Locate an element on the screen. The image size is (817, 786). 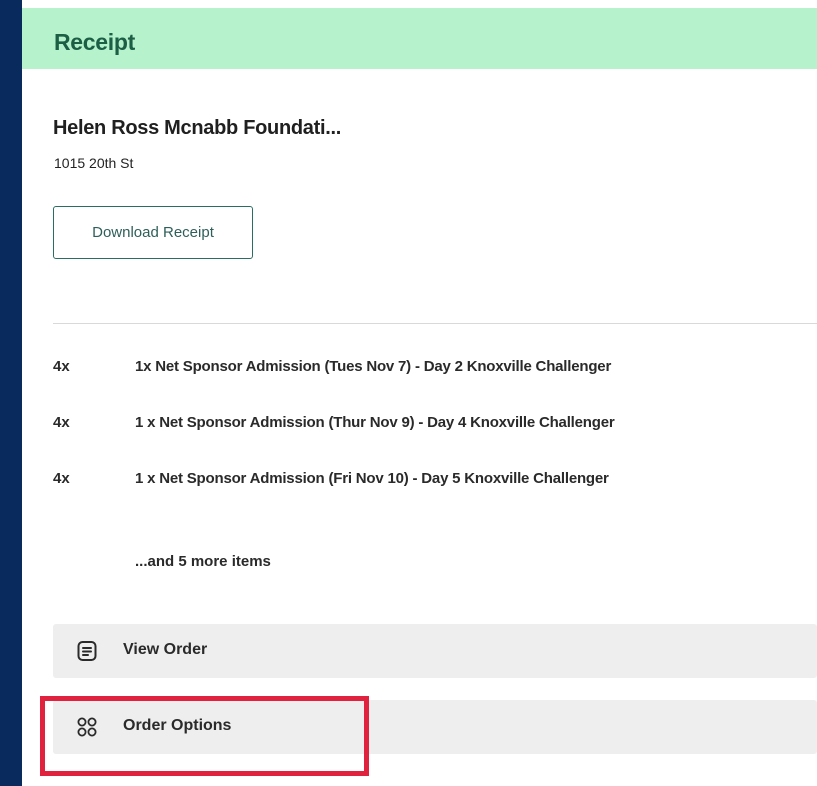
download-receipt-button: Download Receipt is located at coordinates (153, 232).